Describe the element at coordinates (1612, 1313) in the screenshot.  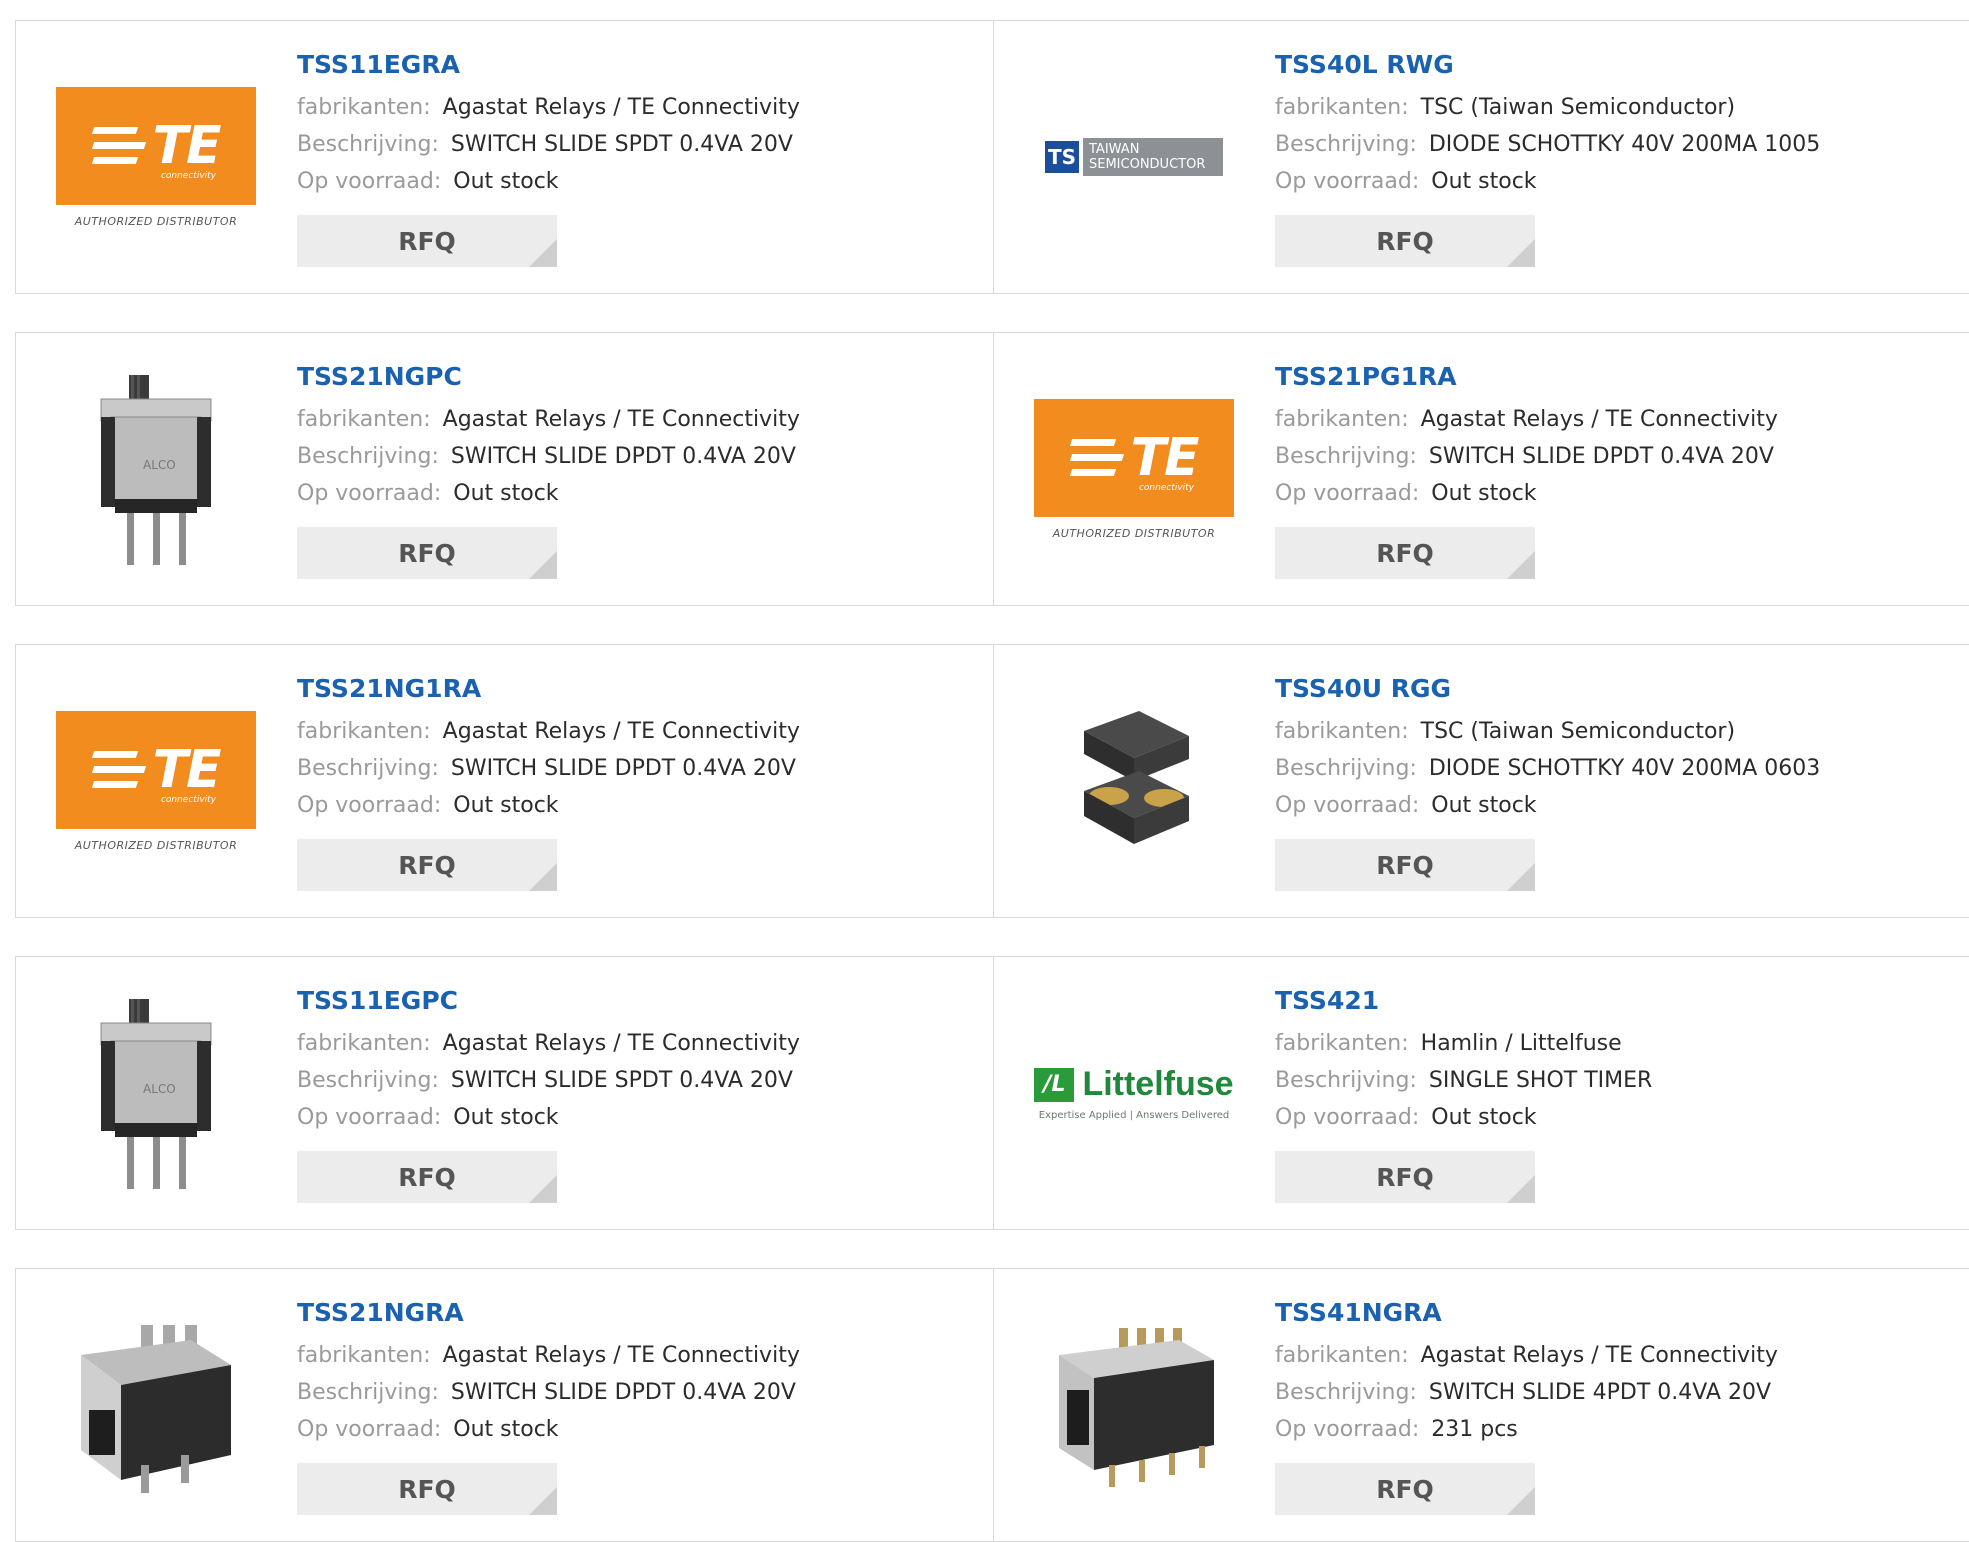
I see `product-part-number-link: TSS41NGRA` at that location.